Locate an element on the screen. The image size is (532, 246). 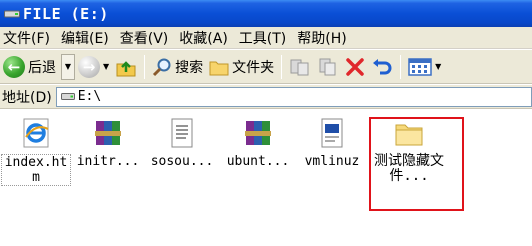
forward-button: → ▼ is located at coordinates (93, 67).